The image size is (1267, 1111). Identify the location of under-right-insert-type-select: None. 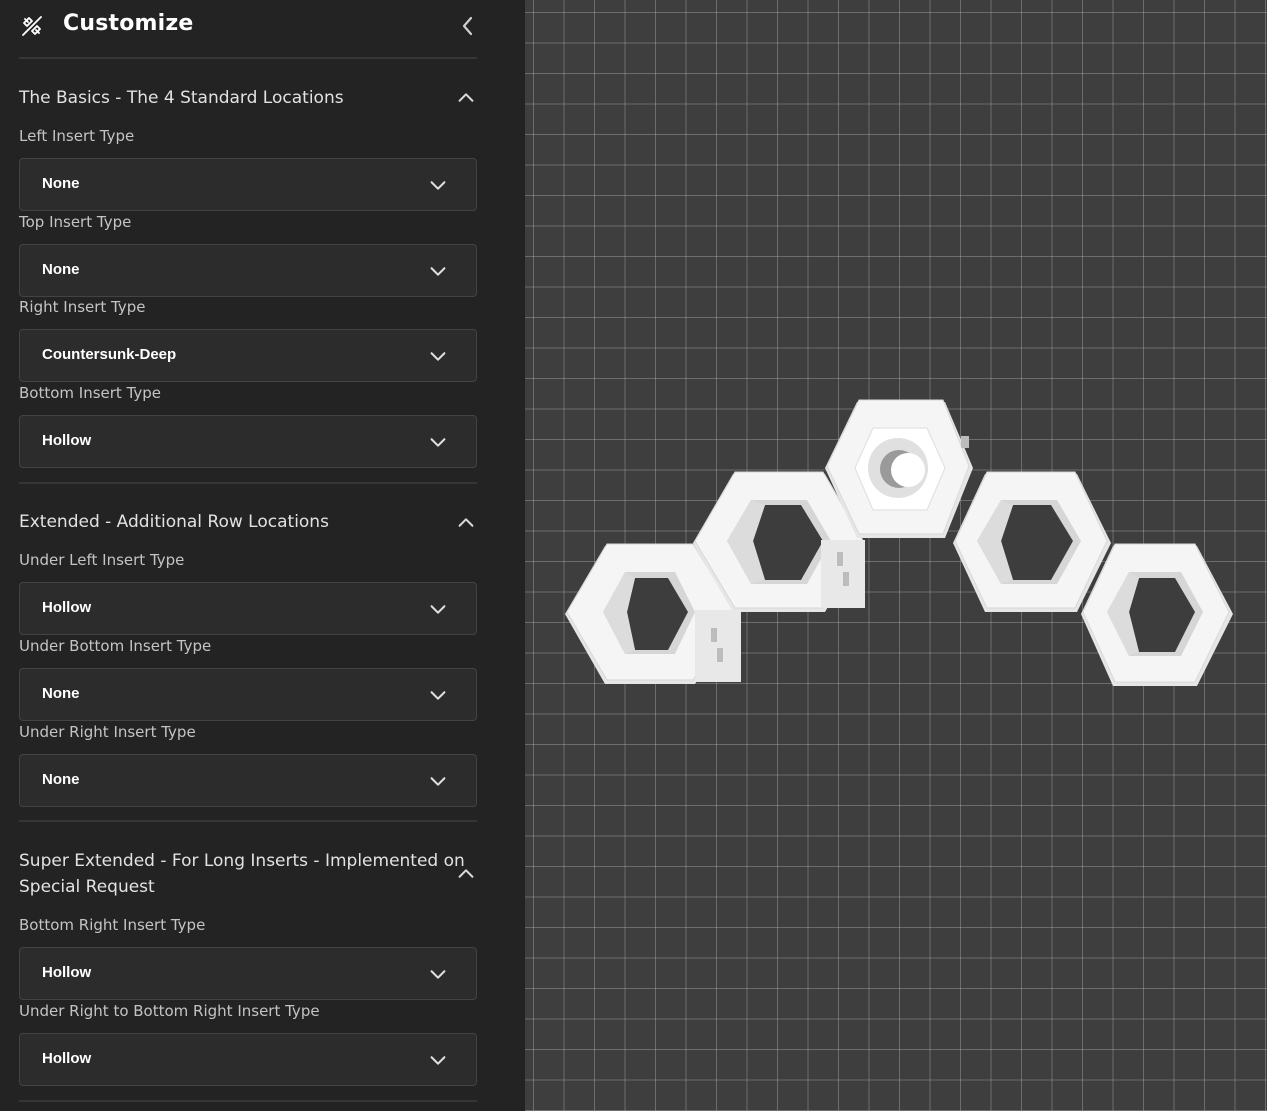
(248, 780).